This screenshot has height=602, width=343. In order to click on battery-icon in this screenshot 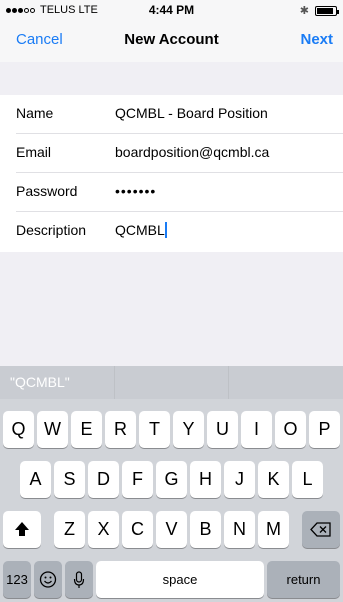, I will do `click(327, 10)`.